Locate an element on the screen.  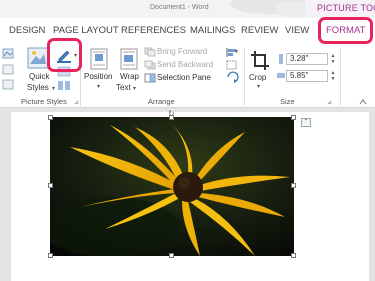
bring-forward-icon is located at coordinates (150, 52).